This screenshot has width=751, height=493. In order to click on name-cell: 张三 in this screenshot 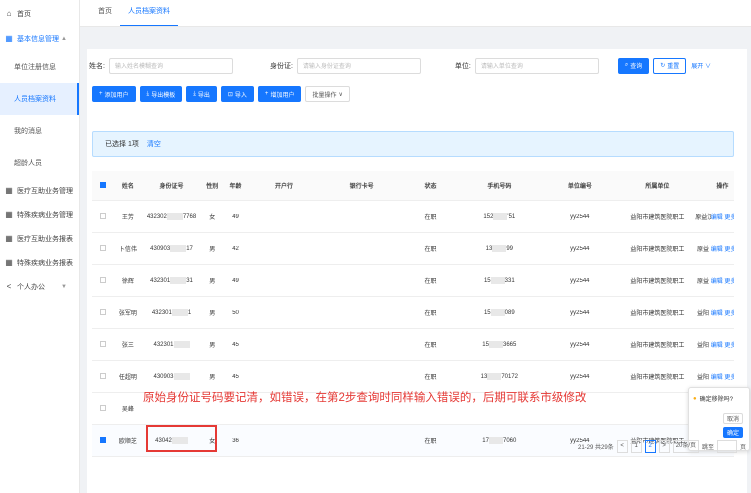, I will do `click(127, 346)`.